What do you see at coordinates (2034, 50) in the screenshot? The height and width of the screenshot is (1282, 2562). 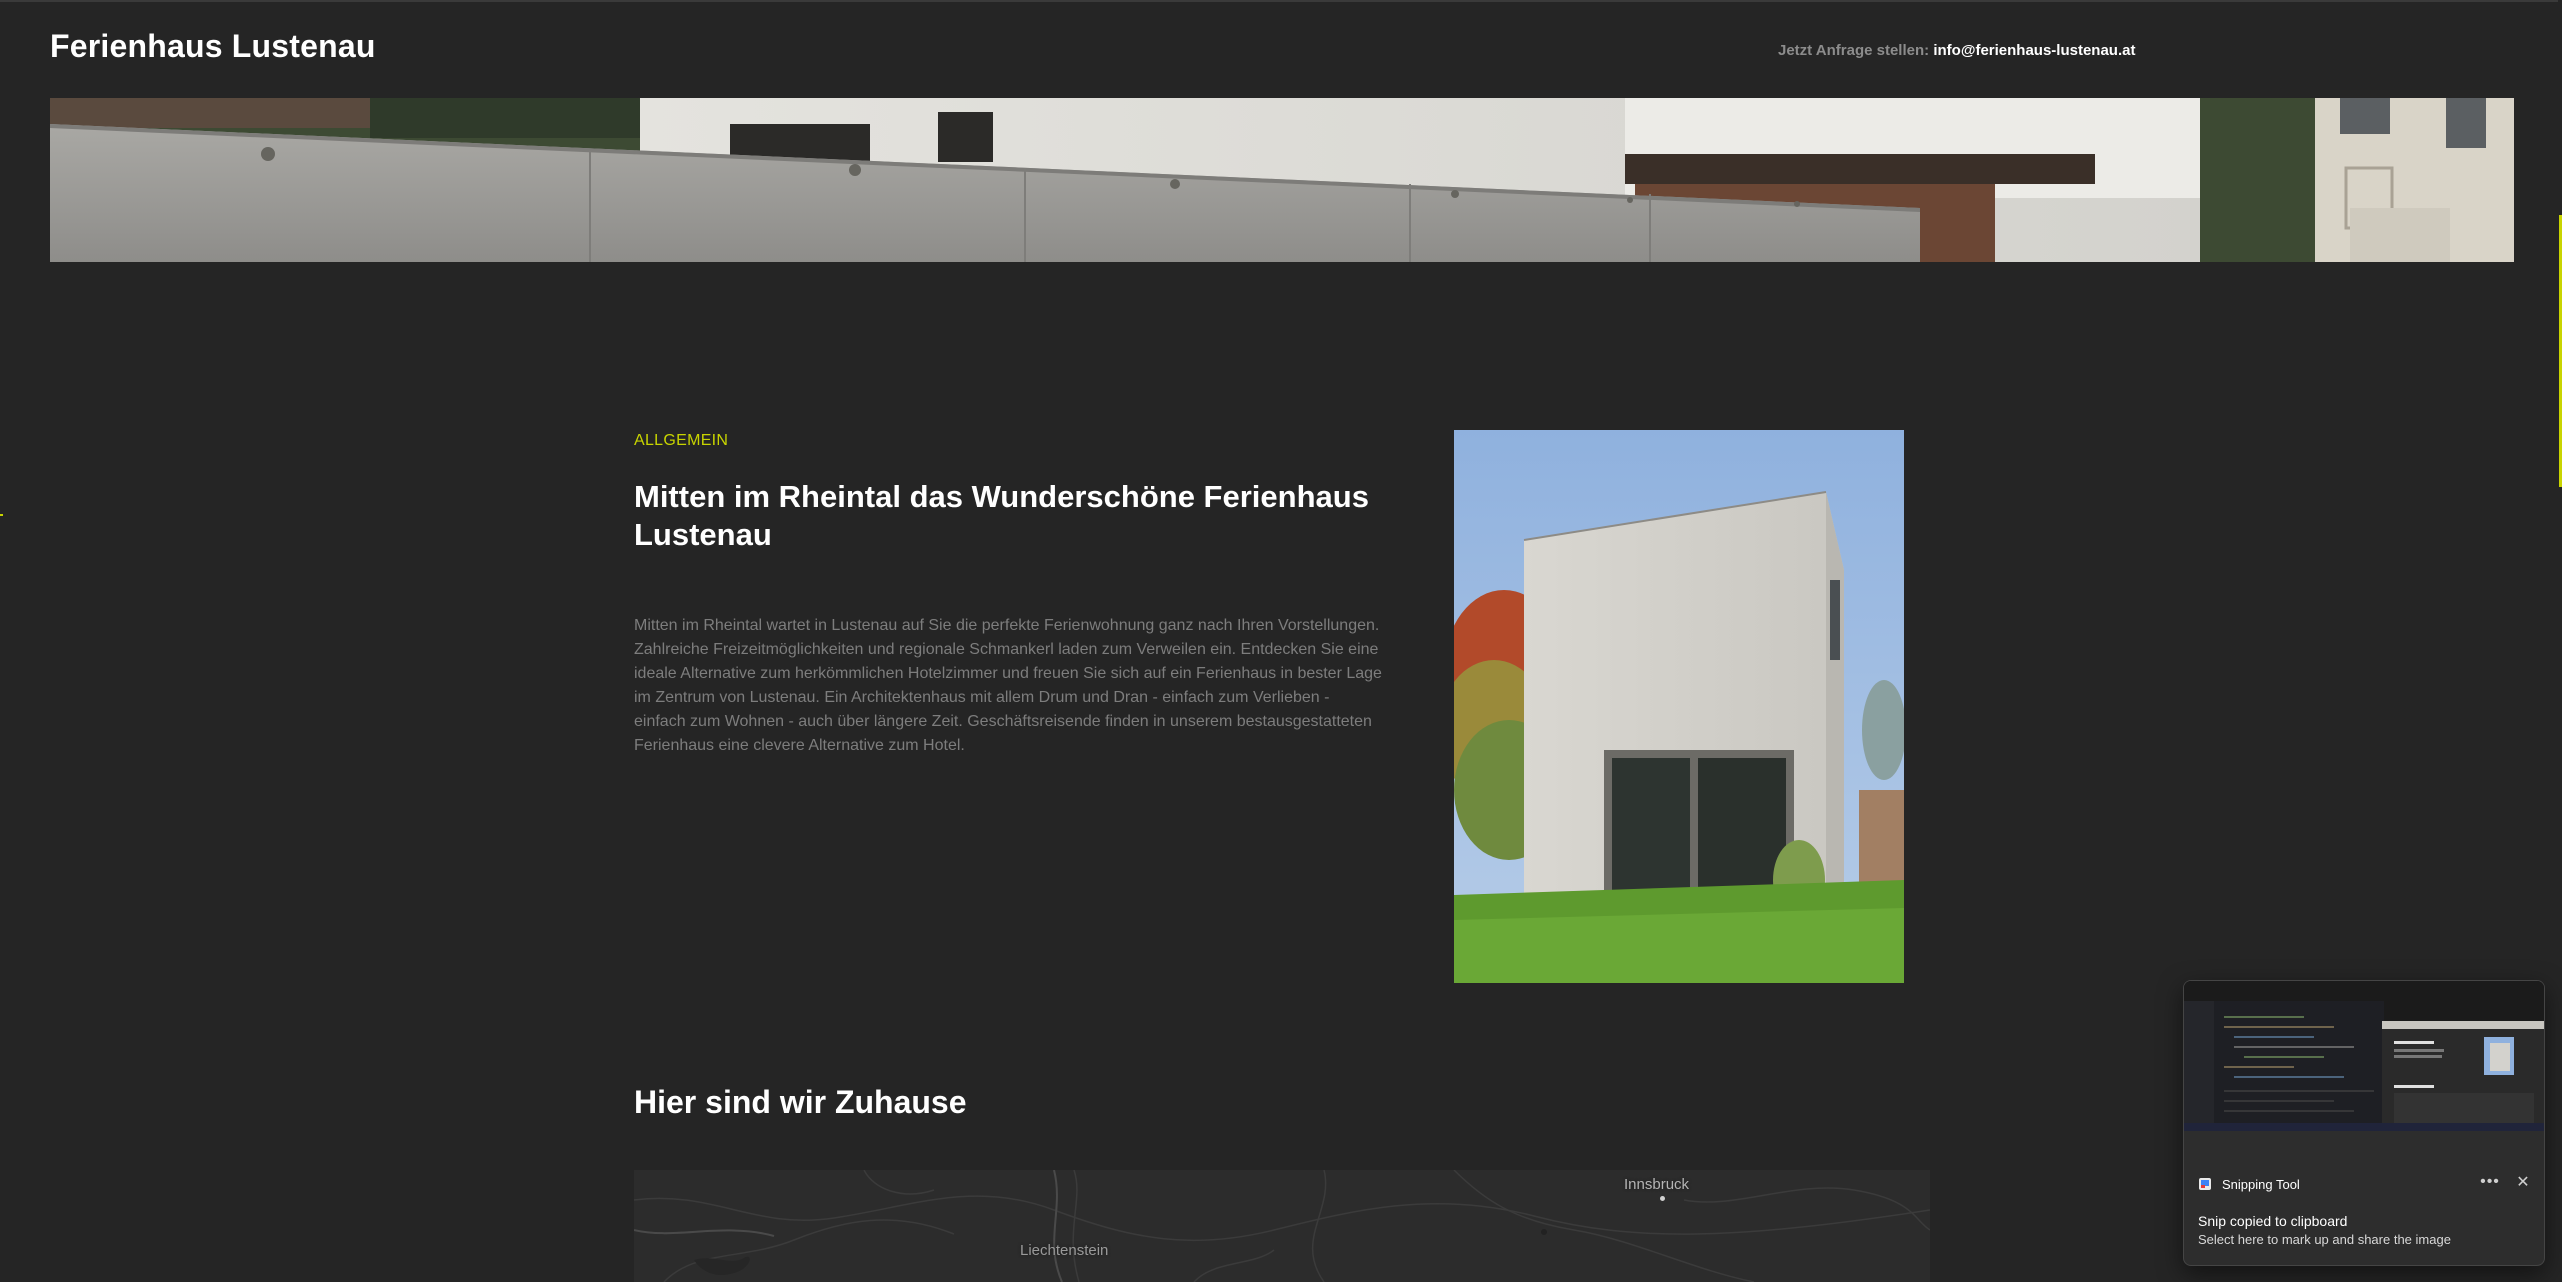 I see `contact-email-link: info@ferienhaus-lustenau.at` at bounding box center [2034, 50].